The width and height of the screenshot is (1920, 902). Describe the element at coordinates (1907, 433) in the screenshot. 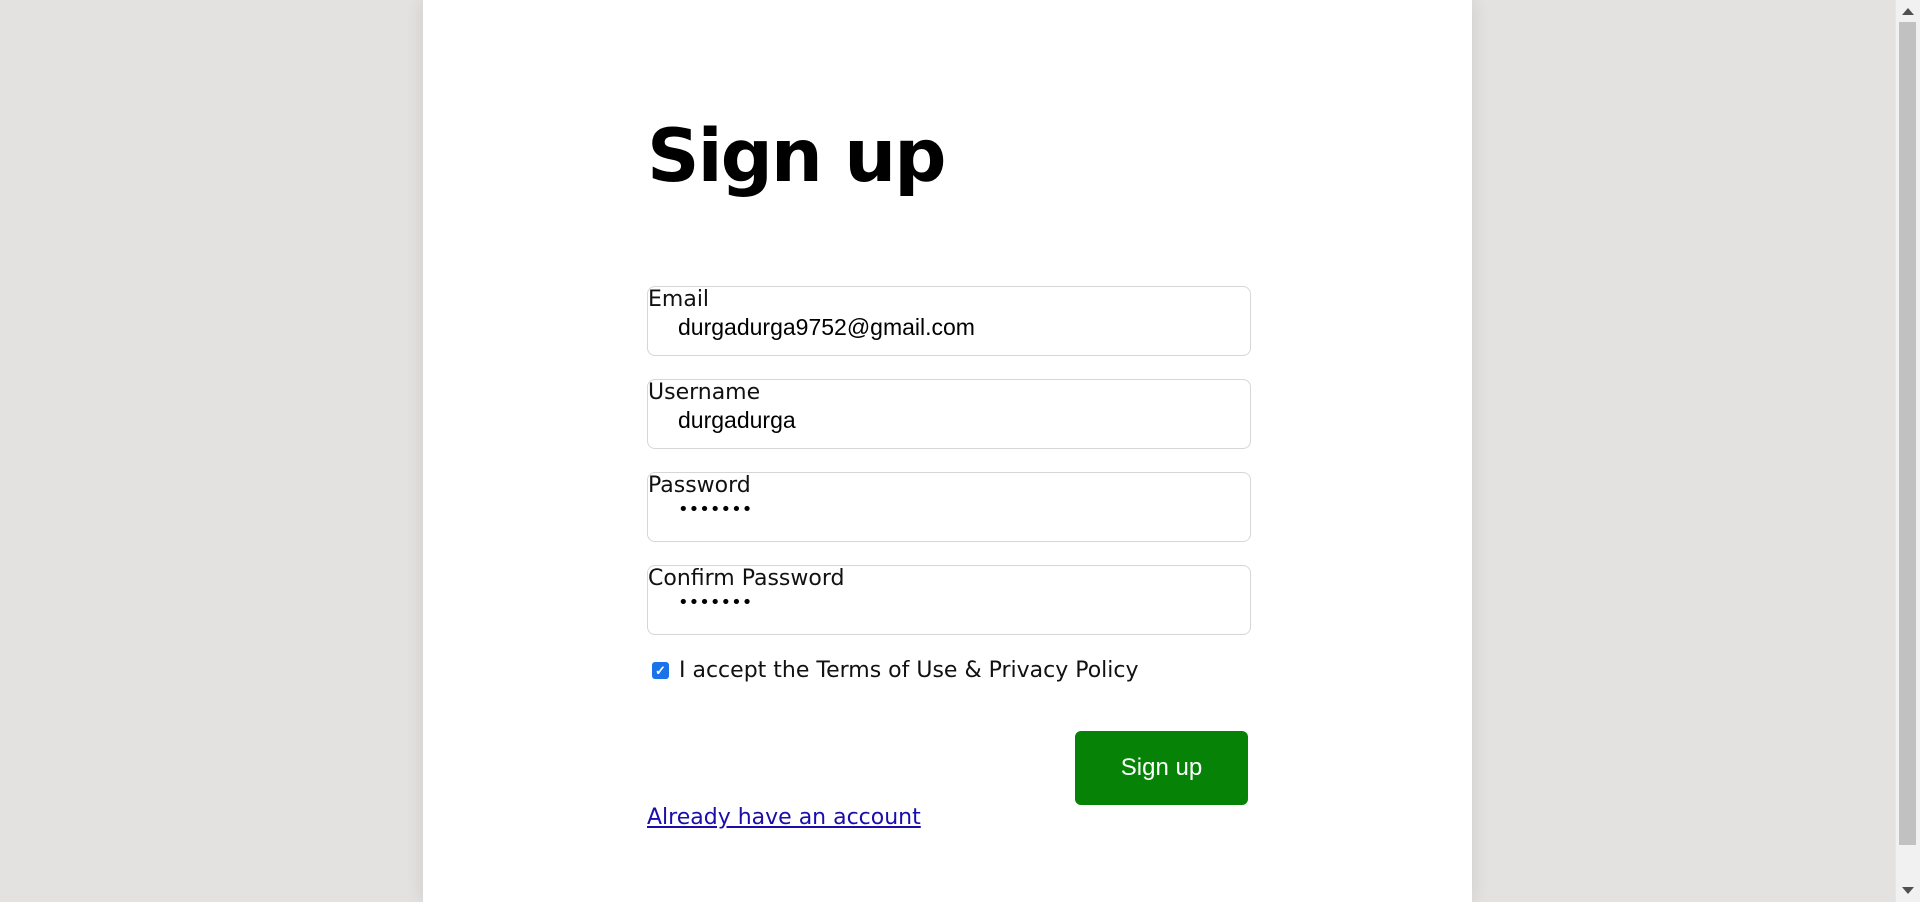

I see `scrollbar-thumb` at that location.